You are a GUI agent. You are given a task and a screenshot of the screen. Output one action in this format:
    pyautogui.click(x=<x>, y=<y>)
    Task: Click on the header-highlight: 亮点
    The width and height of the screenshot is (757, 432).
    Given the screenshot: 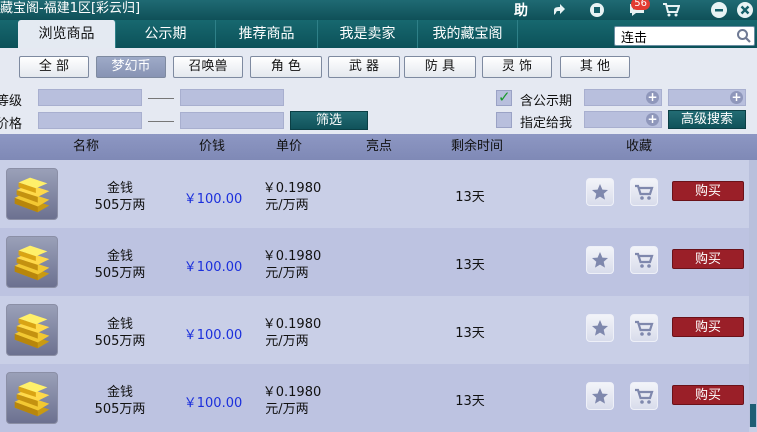 What is the action you would take?
    pyautogui.click(x=379, y=146)
    